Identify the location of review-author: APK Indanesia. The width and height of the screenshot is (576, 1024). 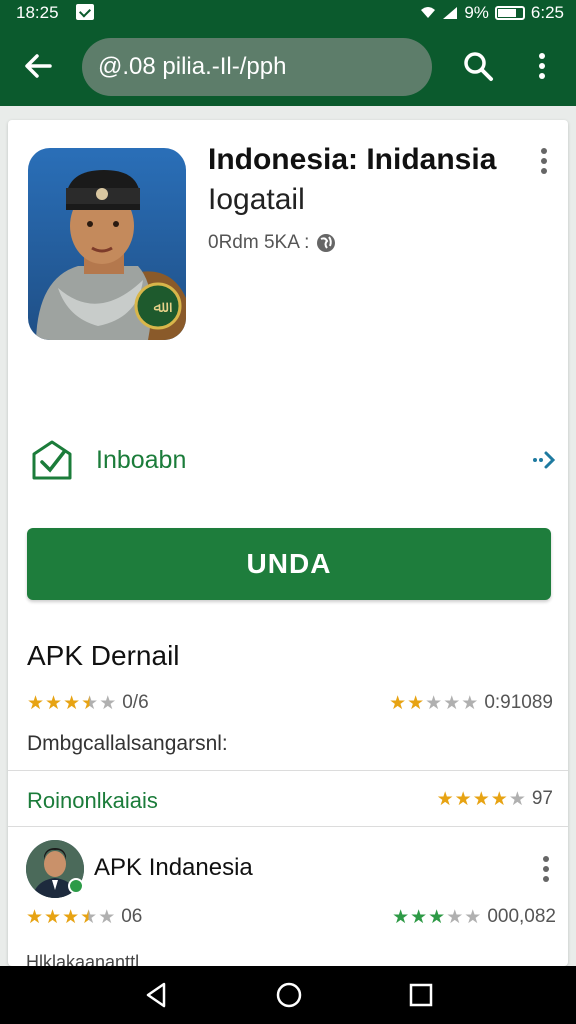
(173, 867).